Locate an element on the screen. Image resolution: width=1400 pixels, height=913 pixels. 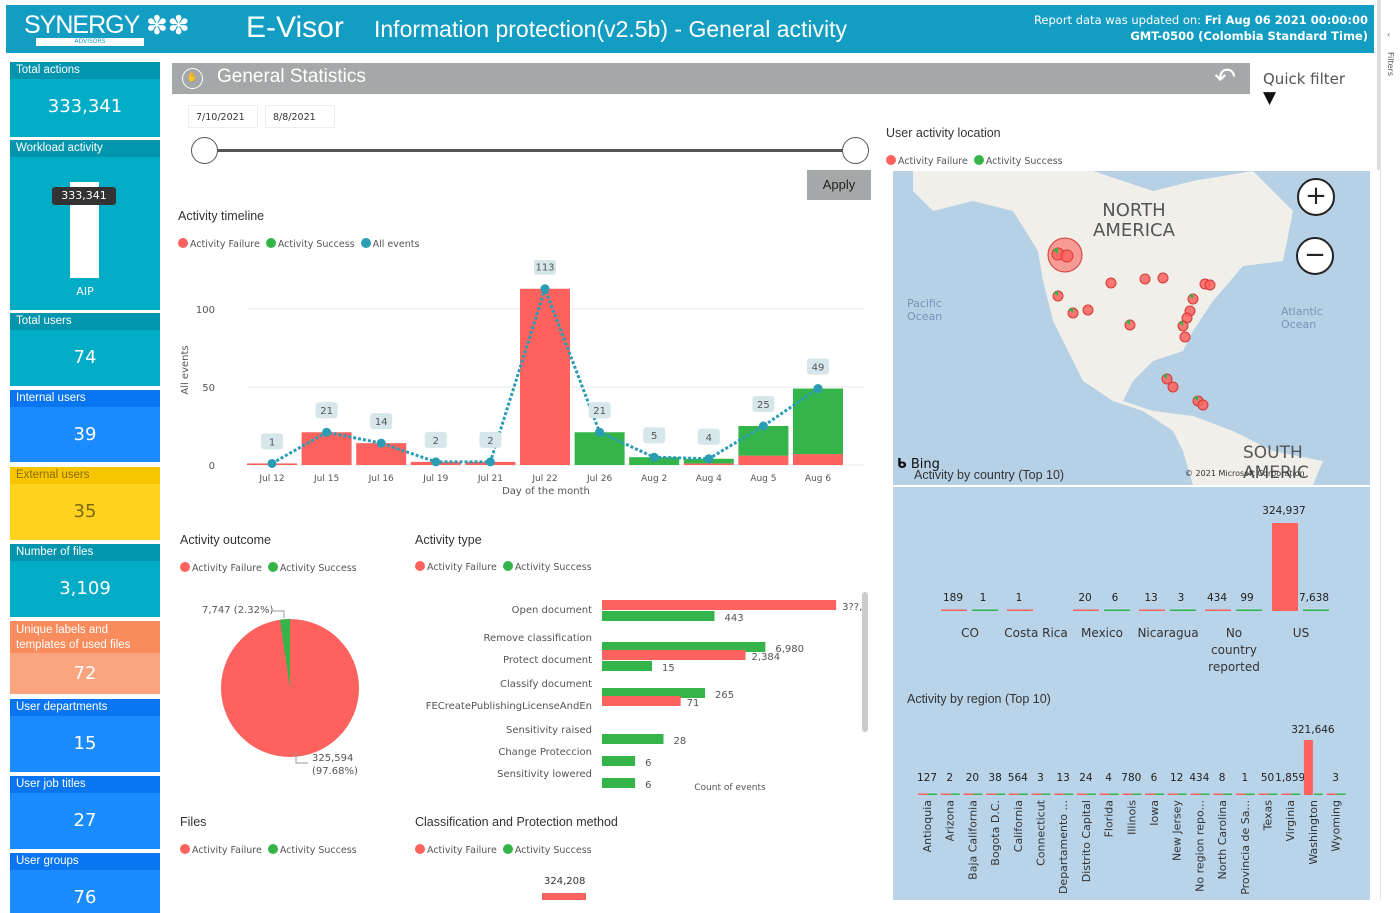
date-slider-start-handle is located at coordinates (204, 150).